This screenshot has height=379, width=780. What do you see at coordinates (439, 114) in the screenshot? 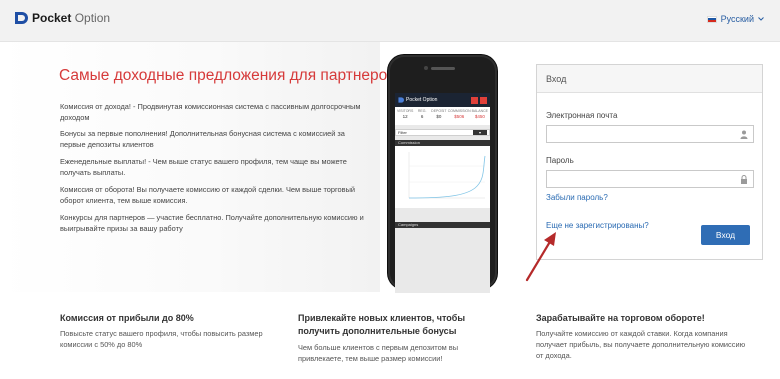
I see `stat-item: DEPOSIT $0` at bounding box center [439, 114].